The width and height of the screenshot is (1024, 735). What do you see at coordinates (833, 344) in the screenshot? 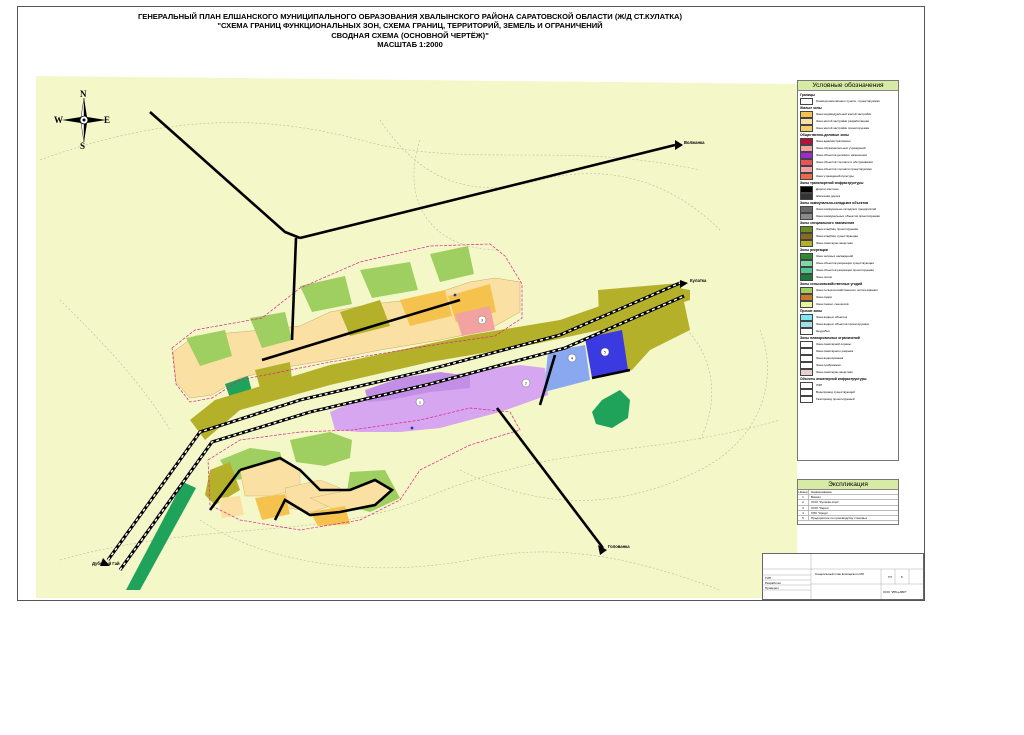
I see `legend-item-label: Зона санитарной охраны` at bounding box center [833, 344].